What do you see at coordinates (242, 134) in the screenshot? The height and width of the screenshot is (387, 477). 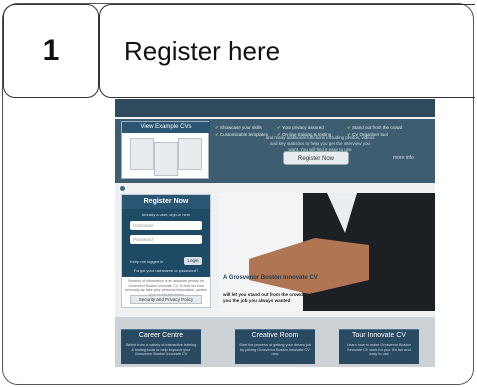 I see `feature-item: ✔ Customisable templates` at bounding box center [242, 134].